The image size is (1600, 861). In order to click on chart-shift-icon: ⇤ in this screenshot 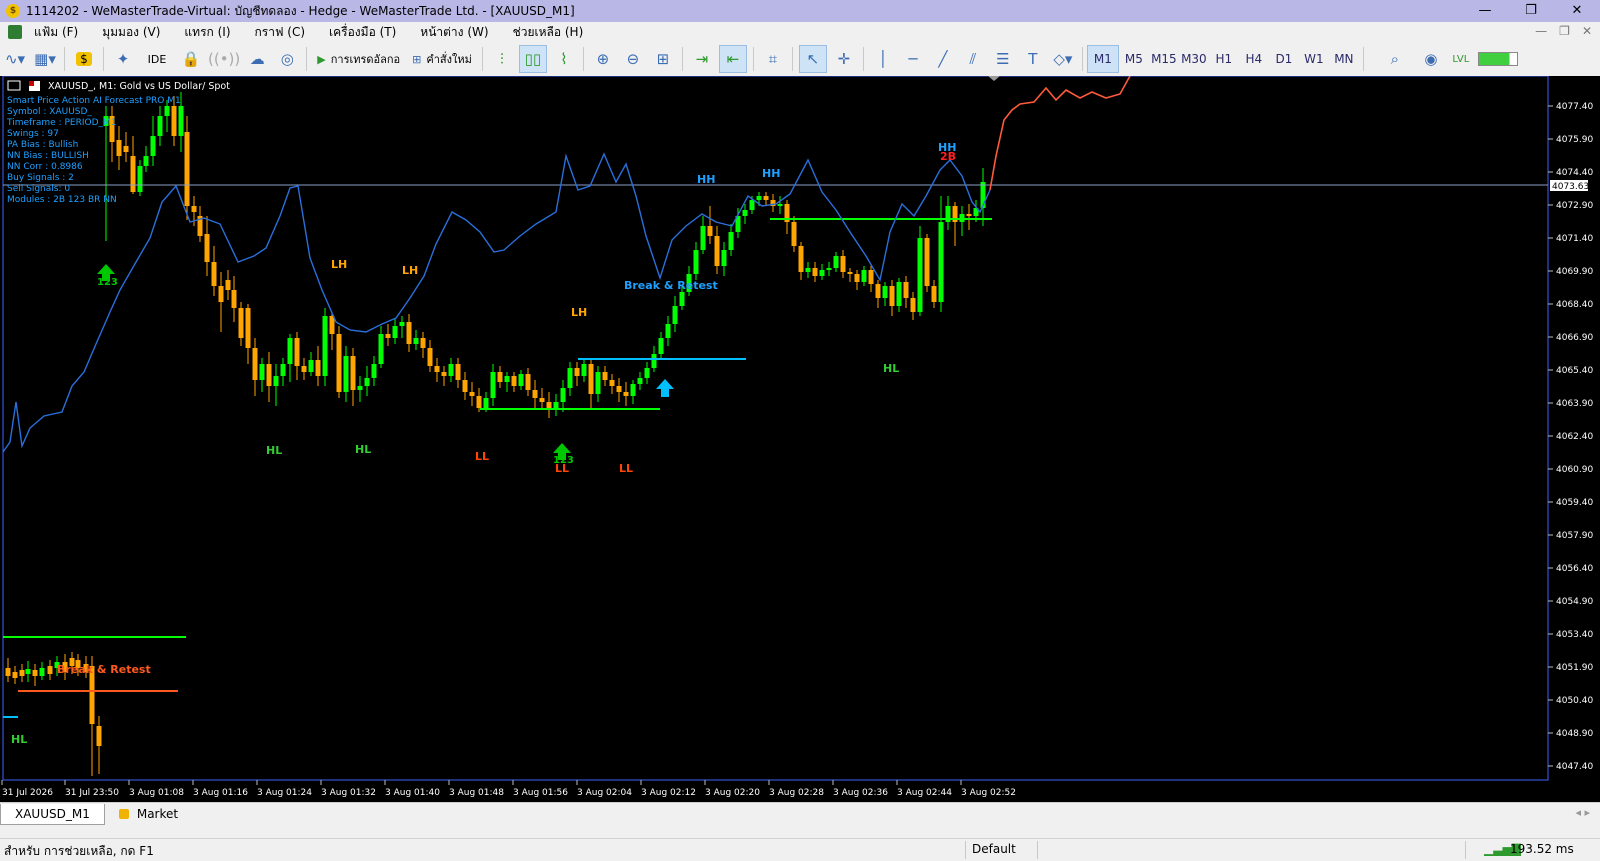, I will do `click(732, 59)`.